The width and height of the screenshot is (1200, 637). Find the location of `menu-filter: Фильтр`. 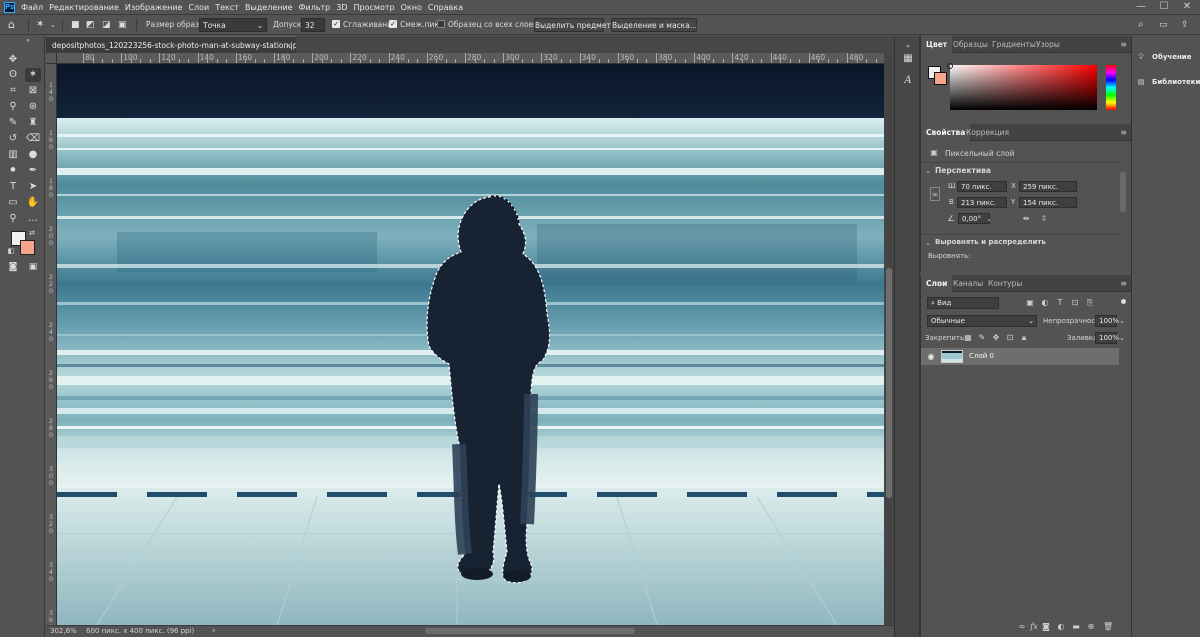

menu-filter: Фильтр is located at coordinates (317, 7).